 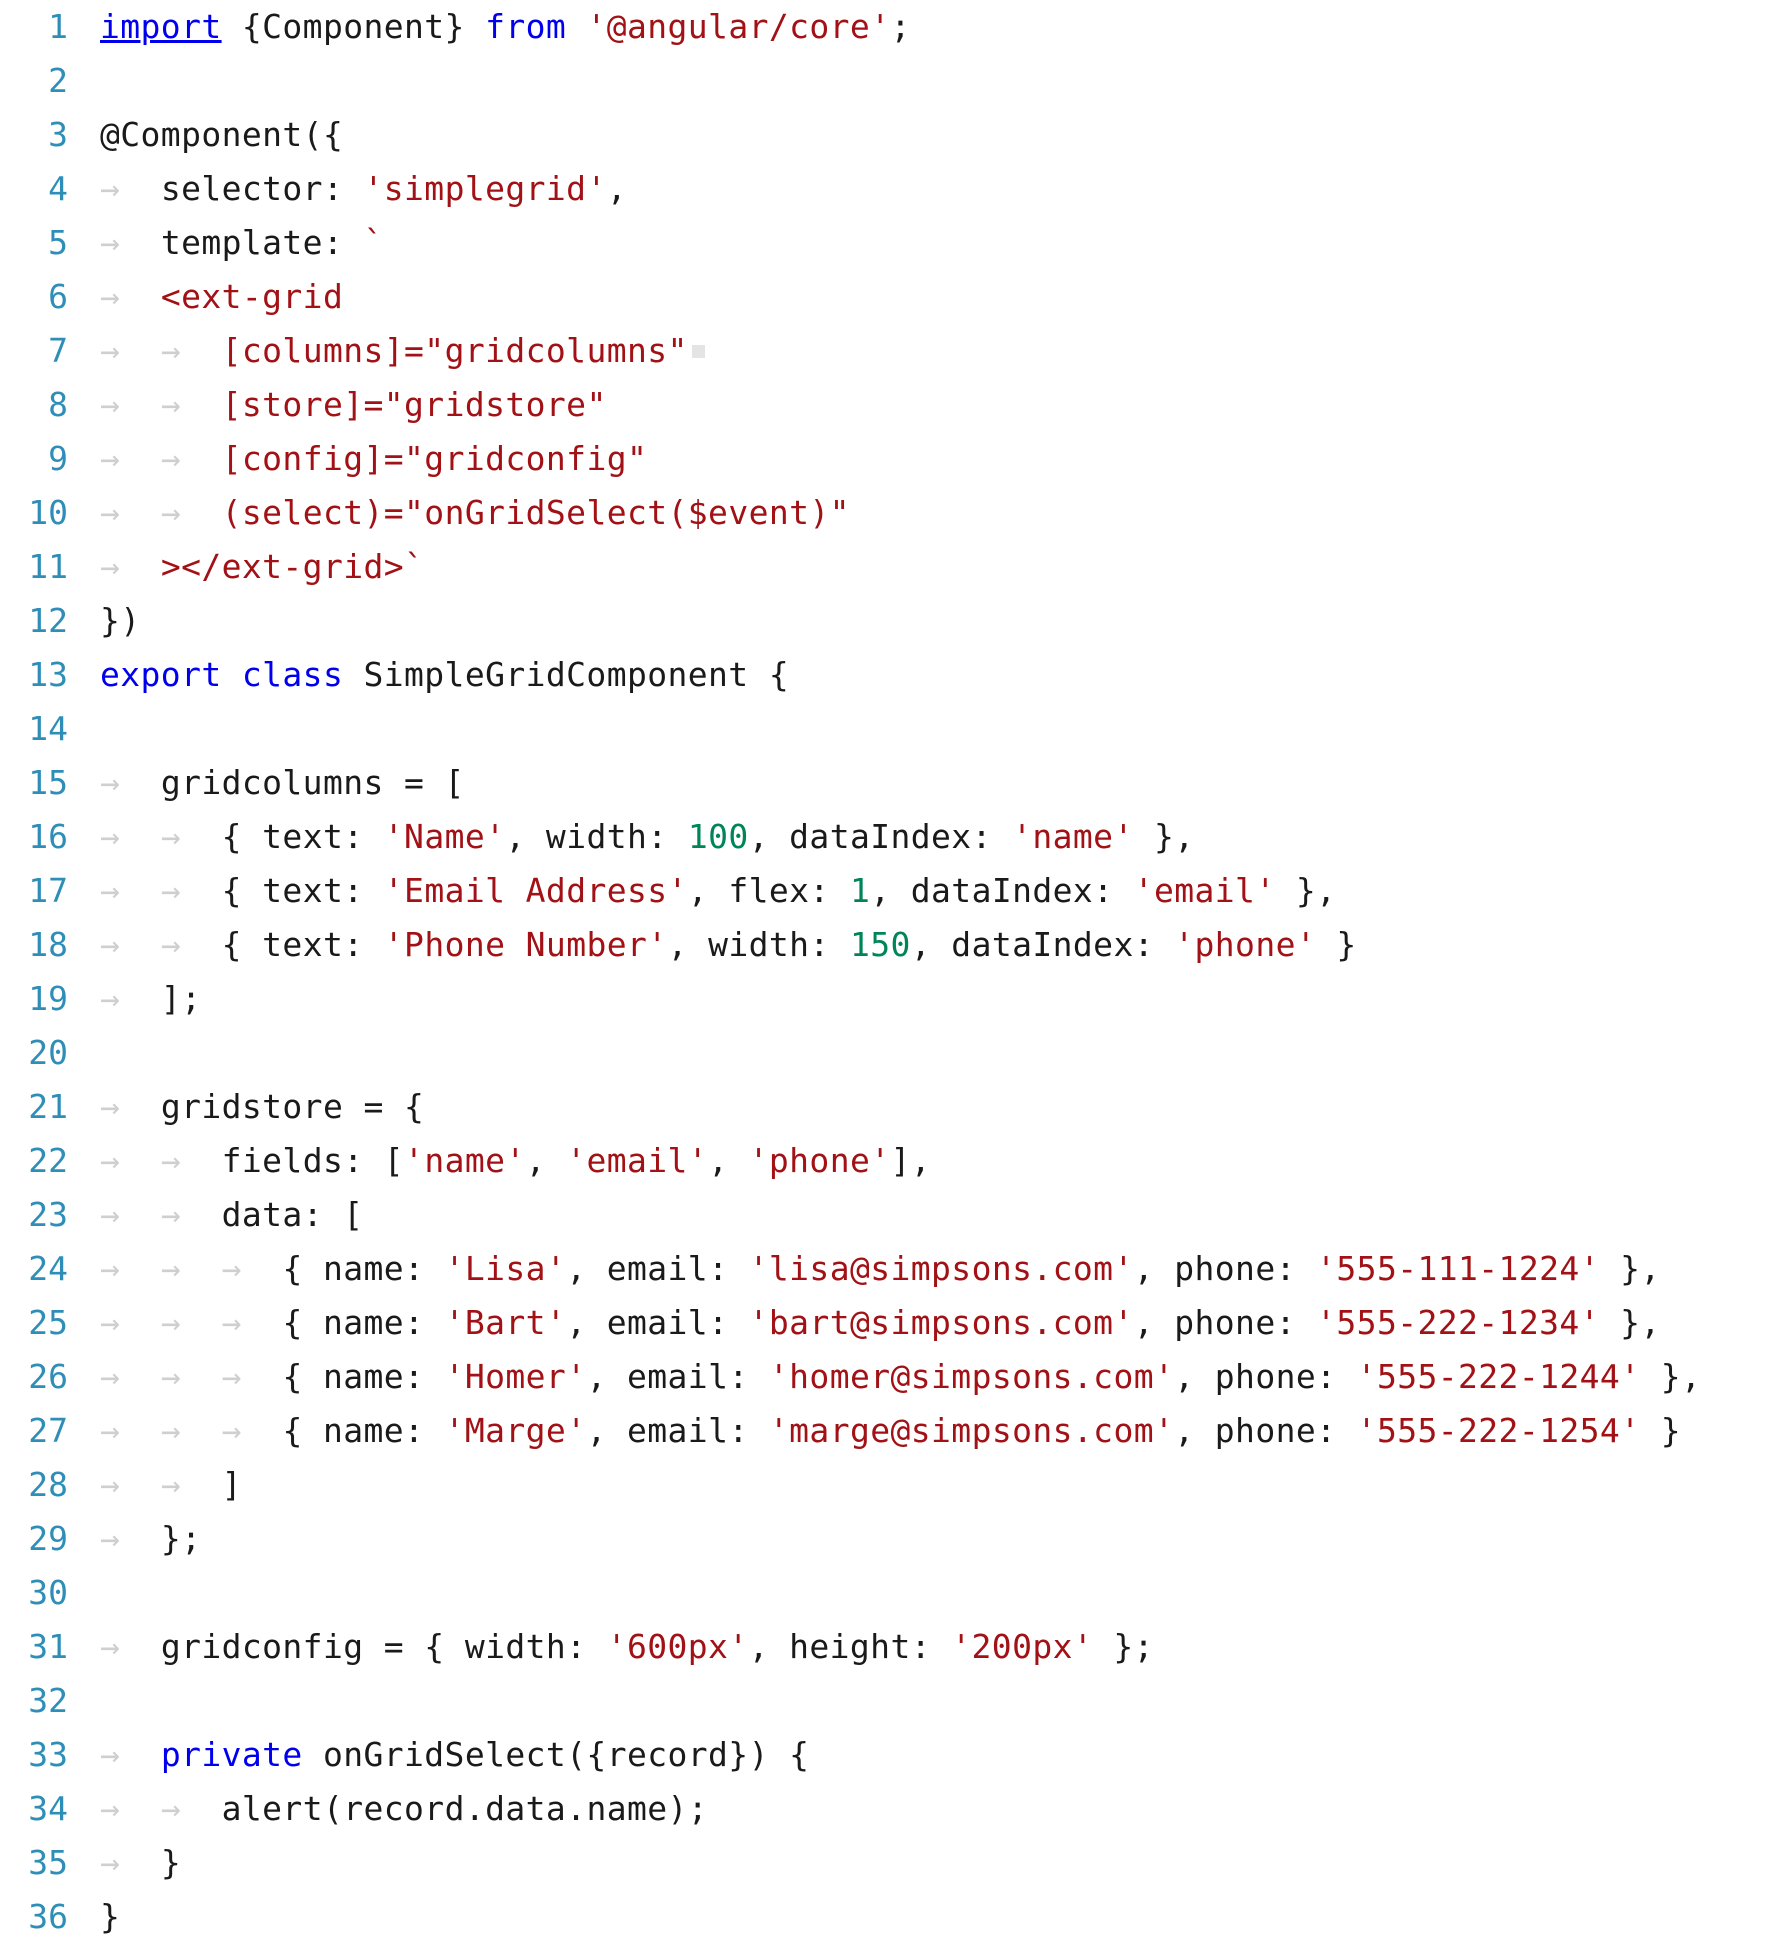 I want to click on code-line: 20, so click(x=894, y=1053).